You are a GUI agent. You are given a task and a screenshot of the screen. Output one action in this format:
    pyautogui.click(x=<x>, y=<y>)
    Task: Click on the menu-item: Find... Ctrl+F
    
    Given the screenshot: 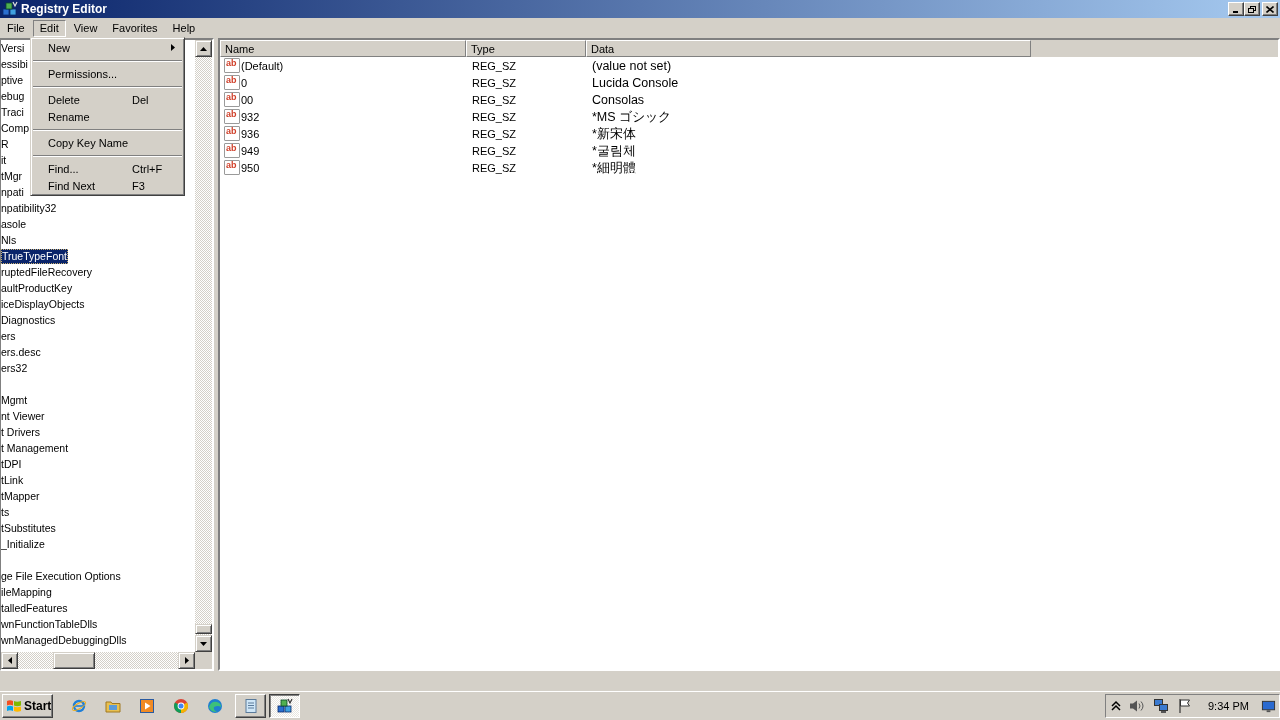 What is the action you would take?
    pyautogui.click(x=107, y=168)
    